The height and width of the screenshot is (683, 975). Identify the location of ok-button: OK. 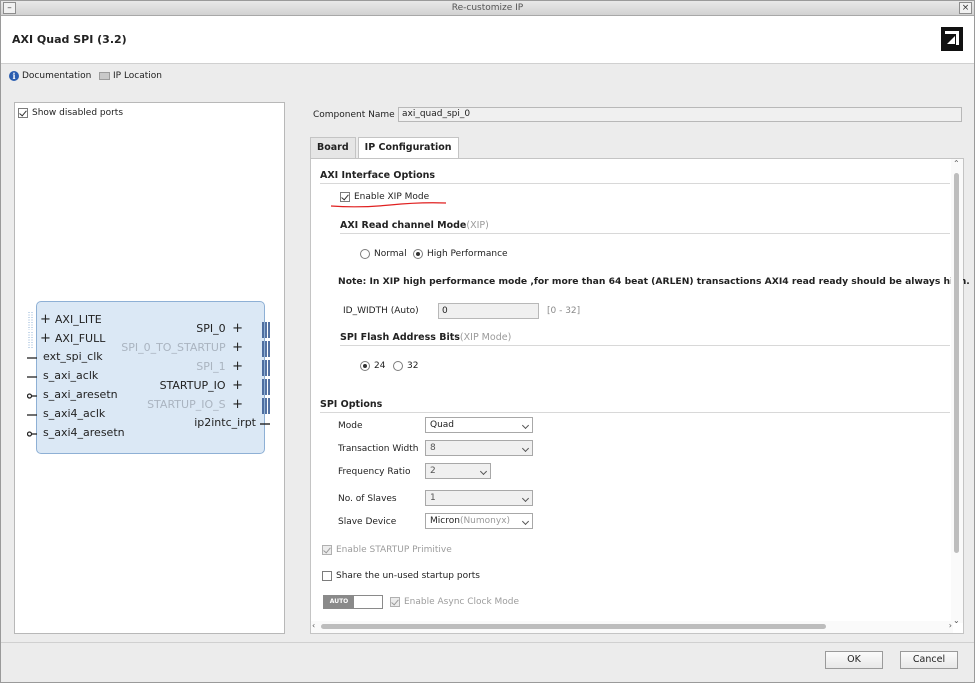
(854, 660).